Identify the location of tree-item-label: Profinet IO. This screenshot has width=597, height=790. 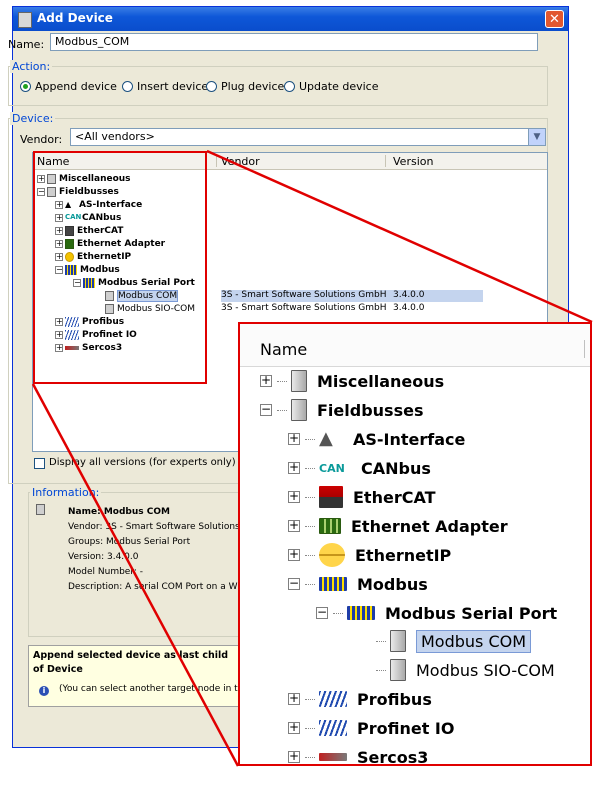
(406, 728).